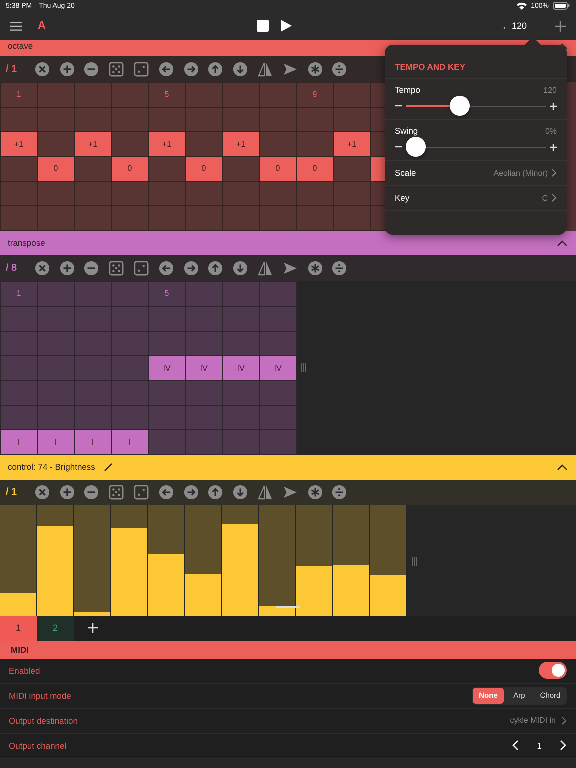 The height and width of the screenshot is (768, 576). Describe the element at coordinates (460, 106) in the screenshot. I see `slider-thumb` at that location.